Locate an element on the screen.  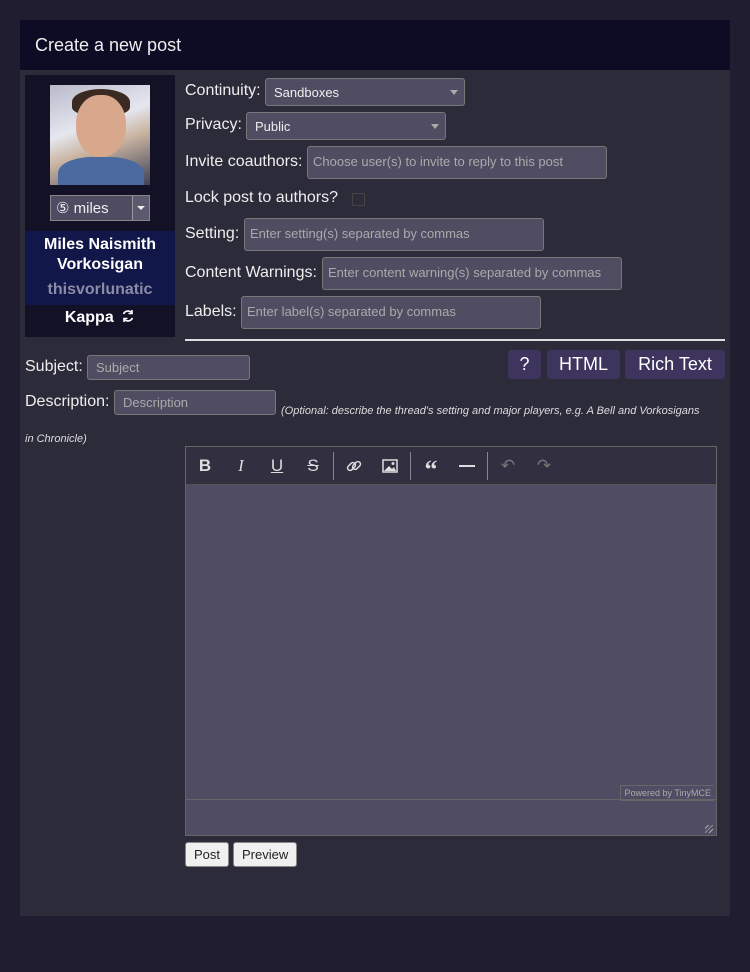
image-icon is located at coordinates (390, 466).